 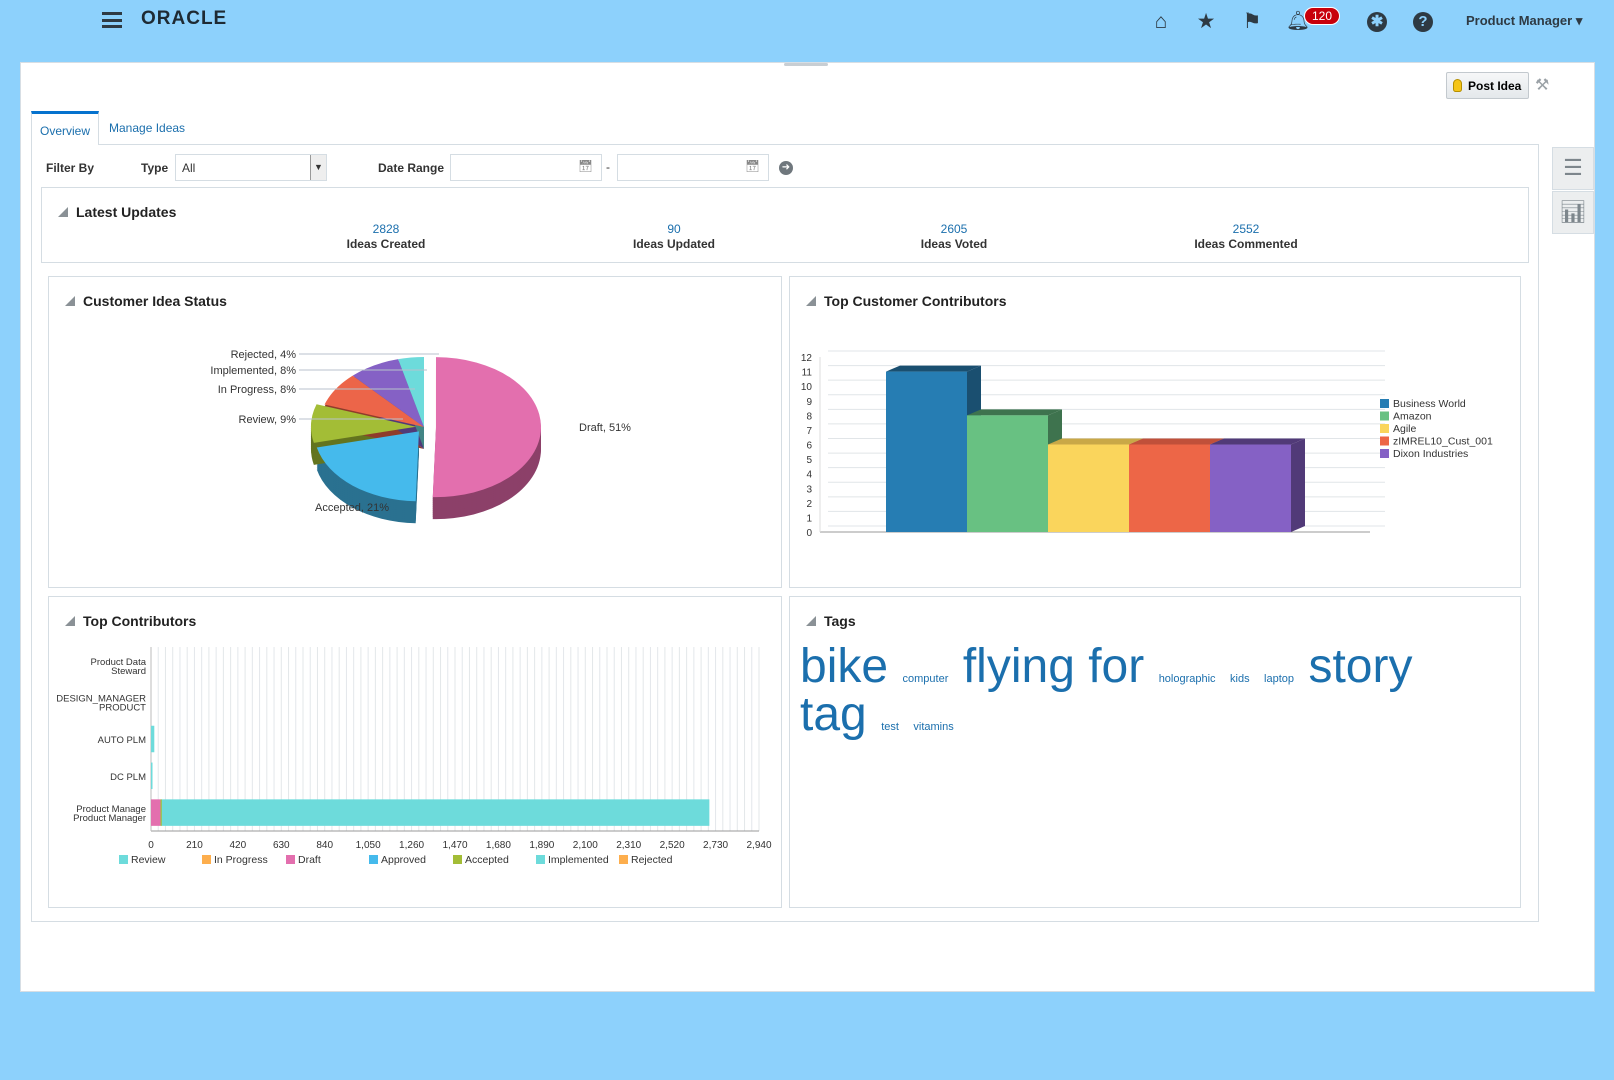 What do you see at coordinates (1573, 212) in the screenshot?
I see `chart-view-icon: 📊︎` at bounding box center [1573, 212].